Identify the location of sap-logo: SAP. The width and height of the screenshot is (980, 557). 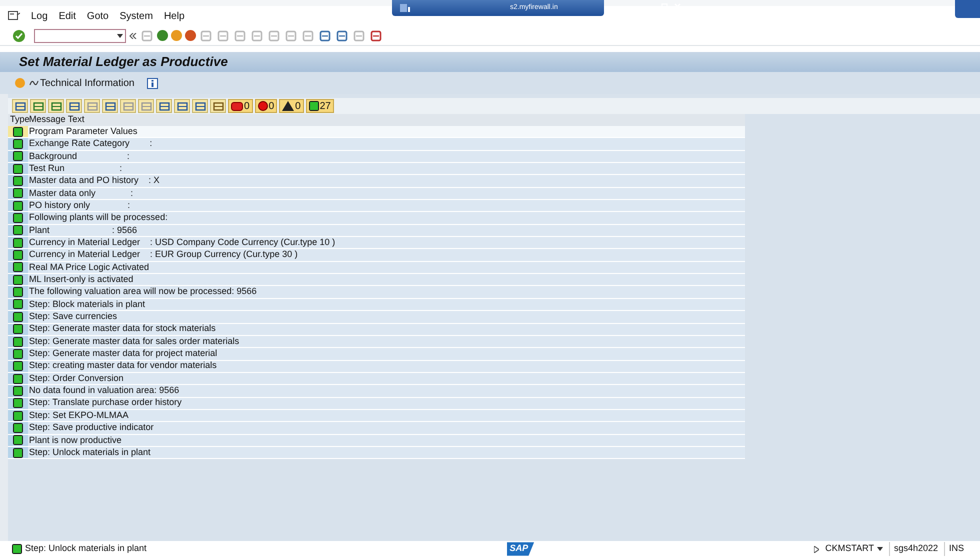
(520, 549).